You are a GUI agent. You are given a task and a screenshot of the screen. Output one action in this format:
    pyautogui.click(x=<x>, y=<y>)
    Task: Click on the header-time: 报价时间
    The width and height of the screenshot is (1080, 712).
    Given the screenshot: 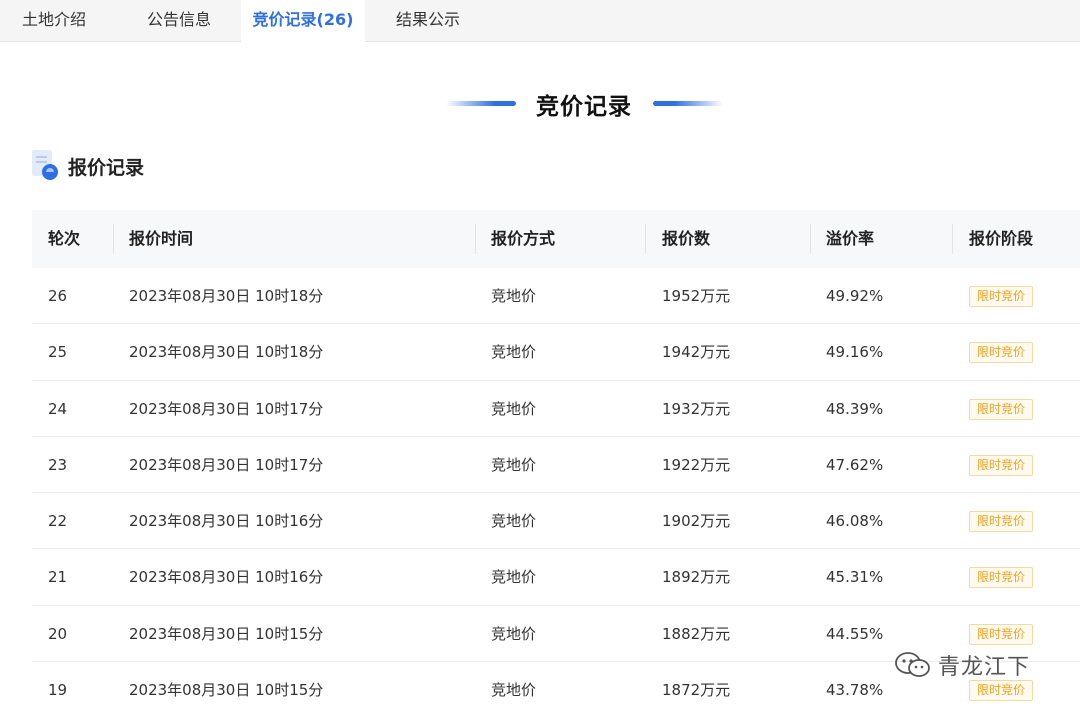 What is the action you would take?
    pyautogui.click(x=161, y=238)
    